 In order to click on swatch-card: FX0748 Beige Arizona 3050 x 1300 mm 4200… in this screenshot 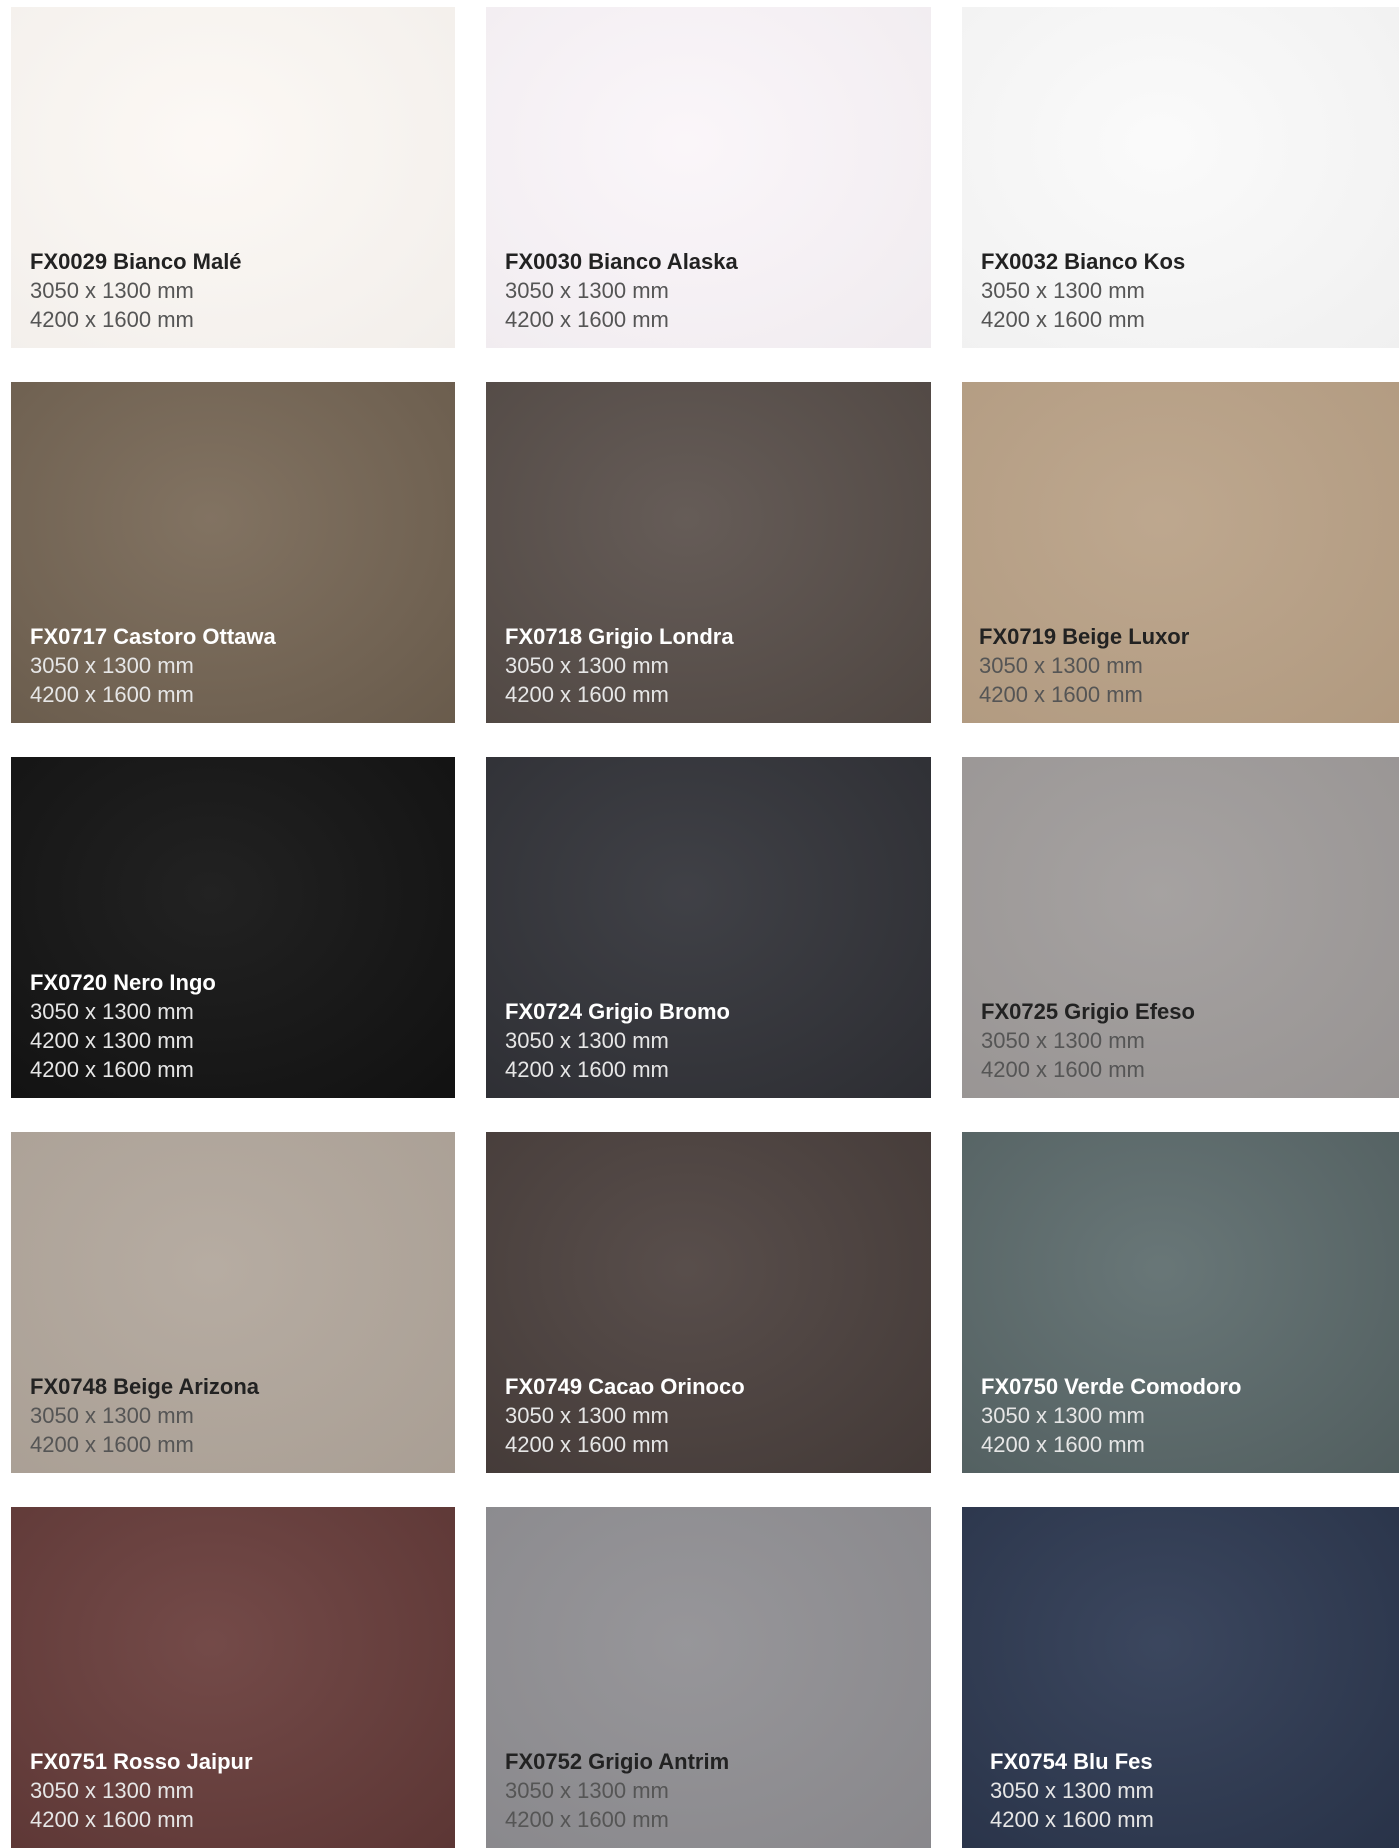, I will do `click(233, 1302)`.